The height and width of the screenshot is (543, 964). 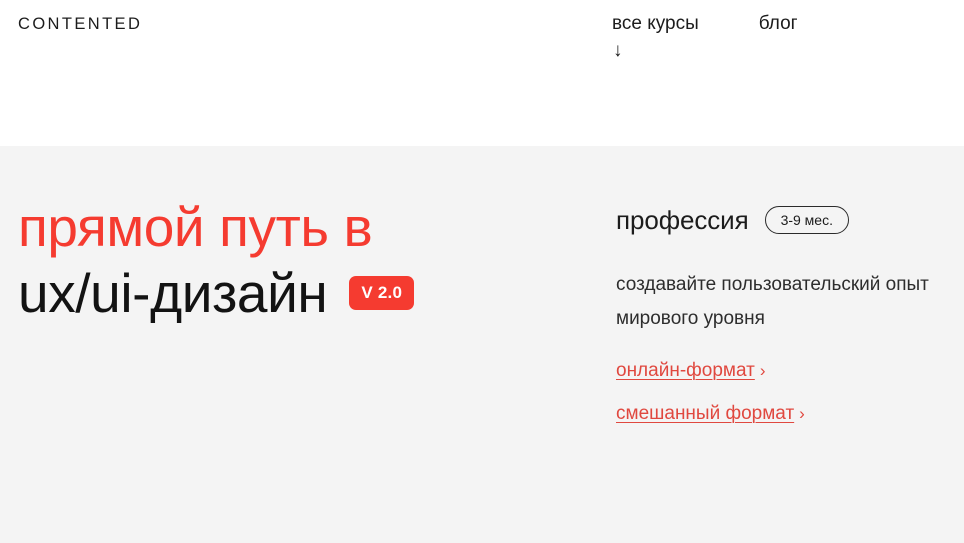 What do you see at coordinates (195, 227) in the screenshot?
I see `headline-line-1: прямой путь в` at bounding box center [195, 227].